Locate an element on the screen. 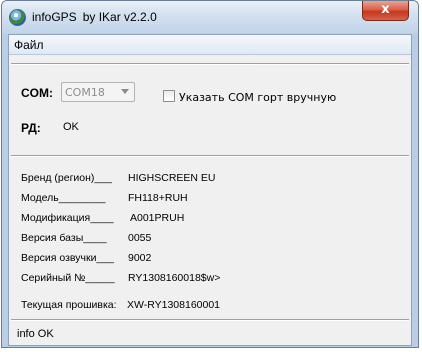 This screenshot has width=422, height=352. model-value: FH118+RUH is located at coordinates (158, 198).